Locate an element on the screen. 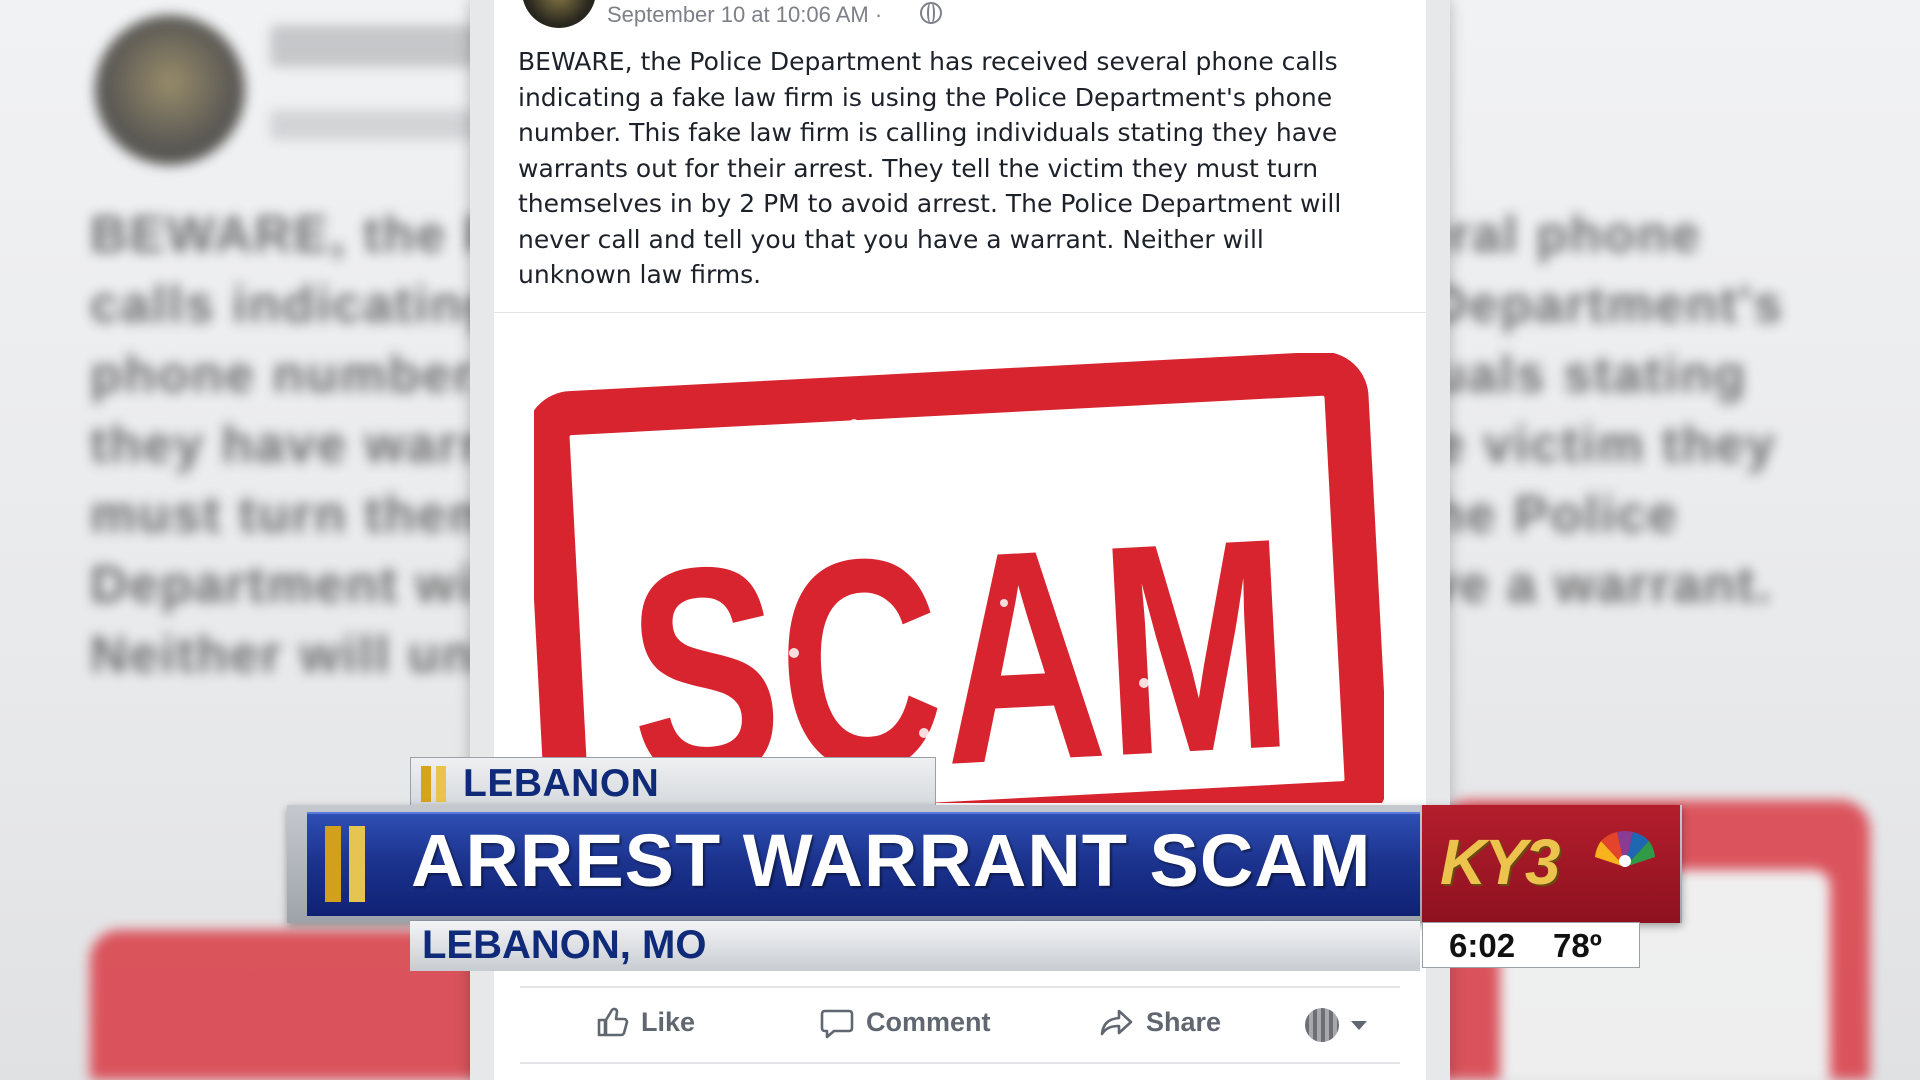  like-button: Like is located at coordinates (645, 1022).